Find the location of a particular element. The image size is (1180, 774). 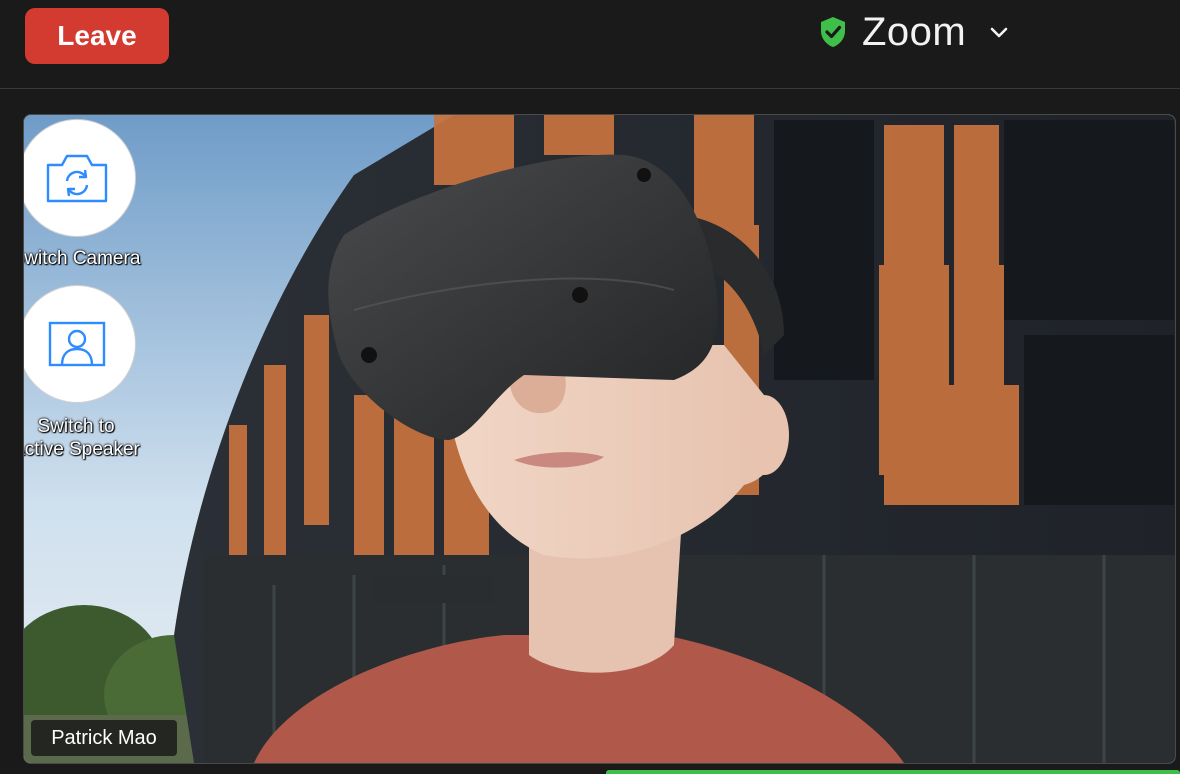

bottom-indicator-bar is located at coordinates (893, 772).